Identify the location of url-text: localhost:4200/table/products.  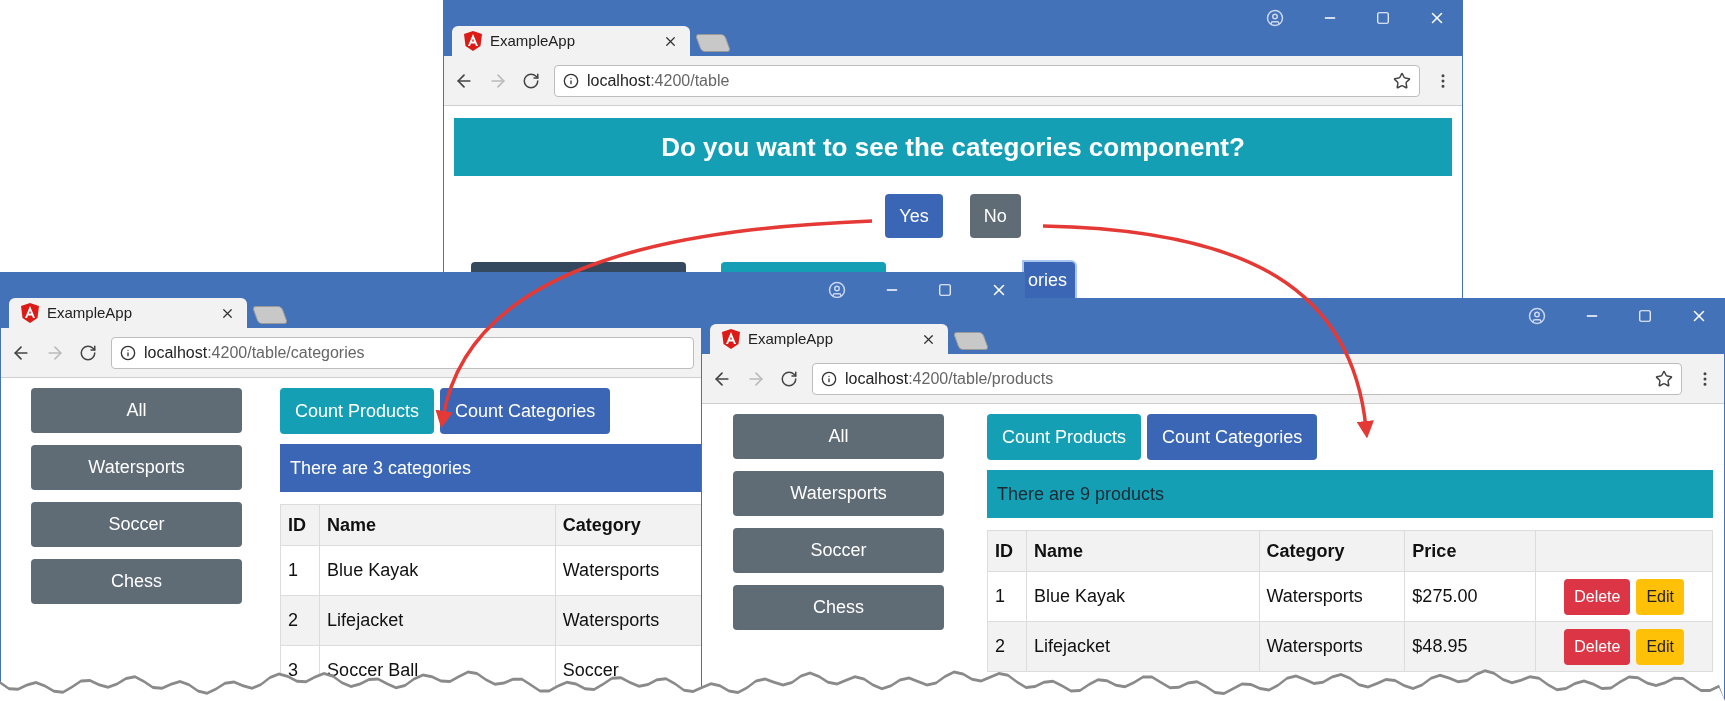
(950, 378).